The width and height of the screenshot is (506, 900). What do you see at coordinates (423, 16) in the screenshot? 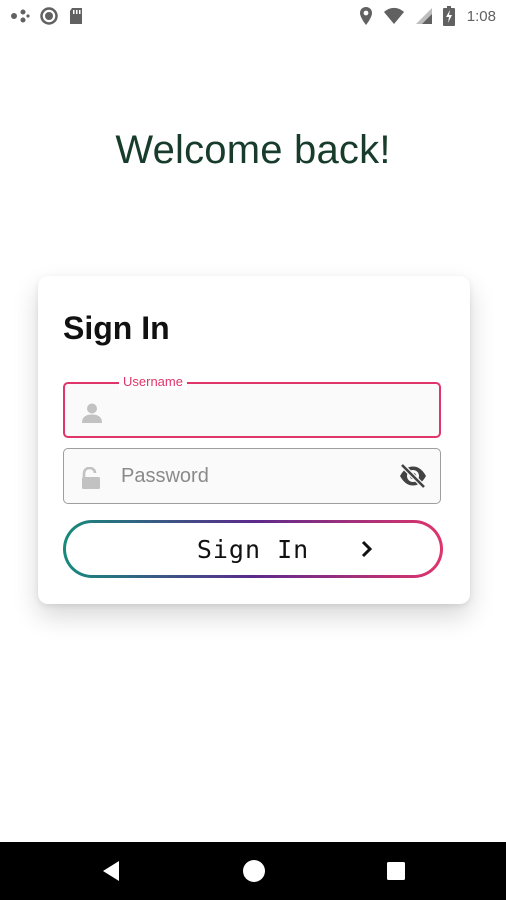
I see `signal-icon` at bounding box center [423, 16].